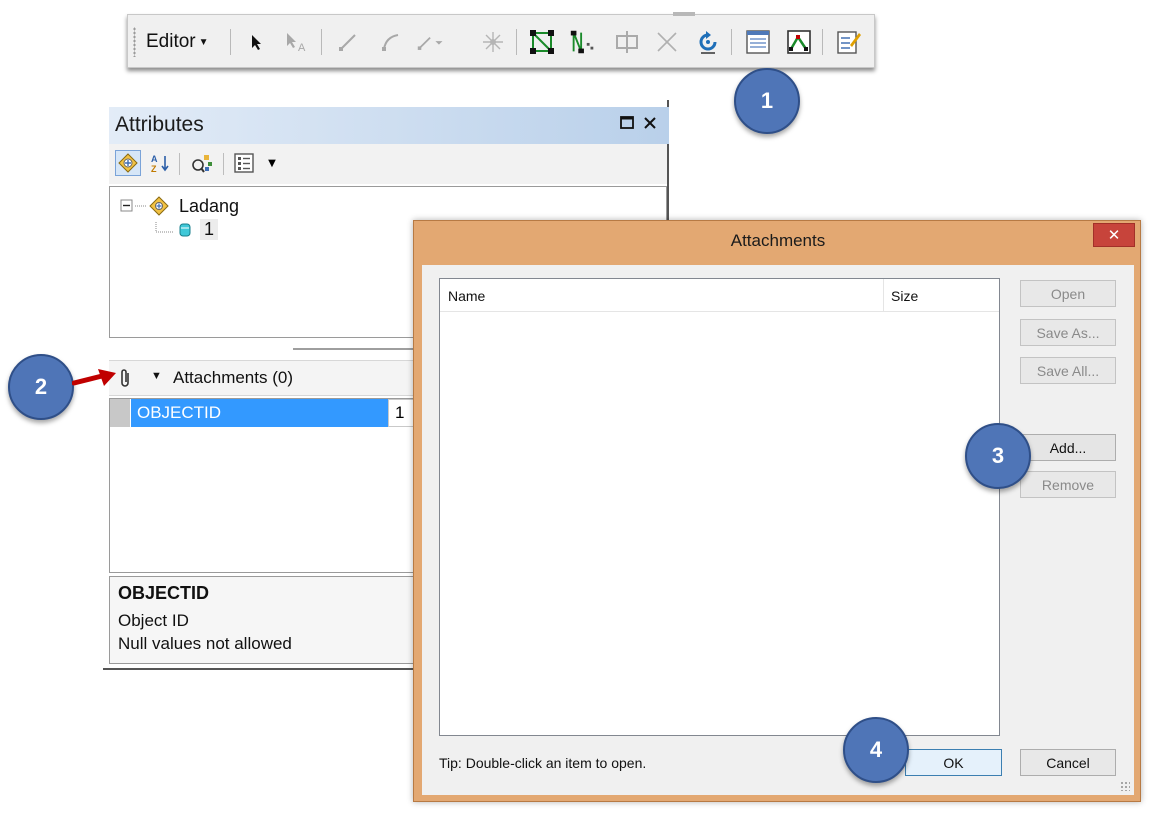  I want to click on arrow-right-icon, so click(94, 377).